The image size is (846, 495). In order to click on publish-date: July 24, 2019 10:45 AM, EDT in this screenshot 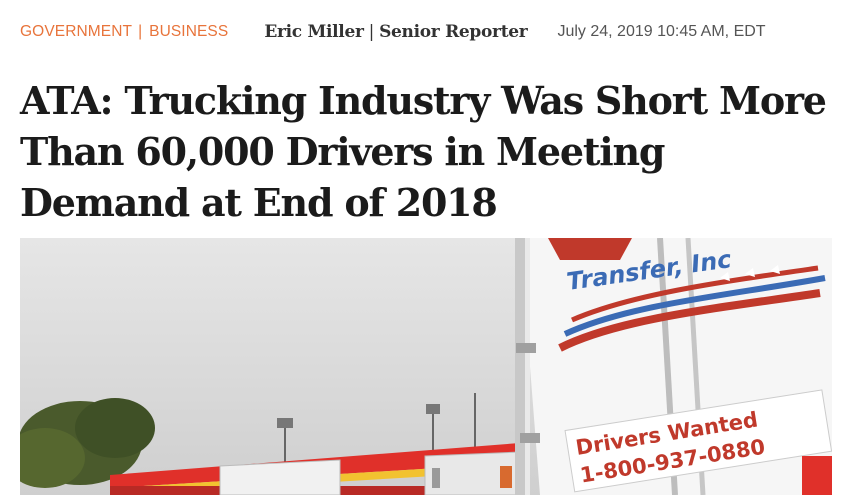, I will do `click(661, 31)`.